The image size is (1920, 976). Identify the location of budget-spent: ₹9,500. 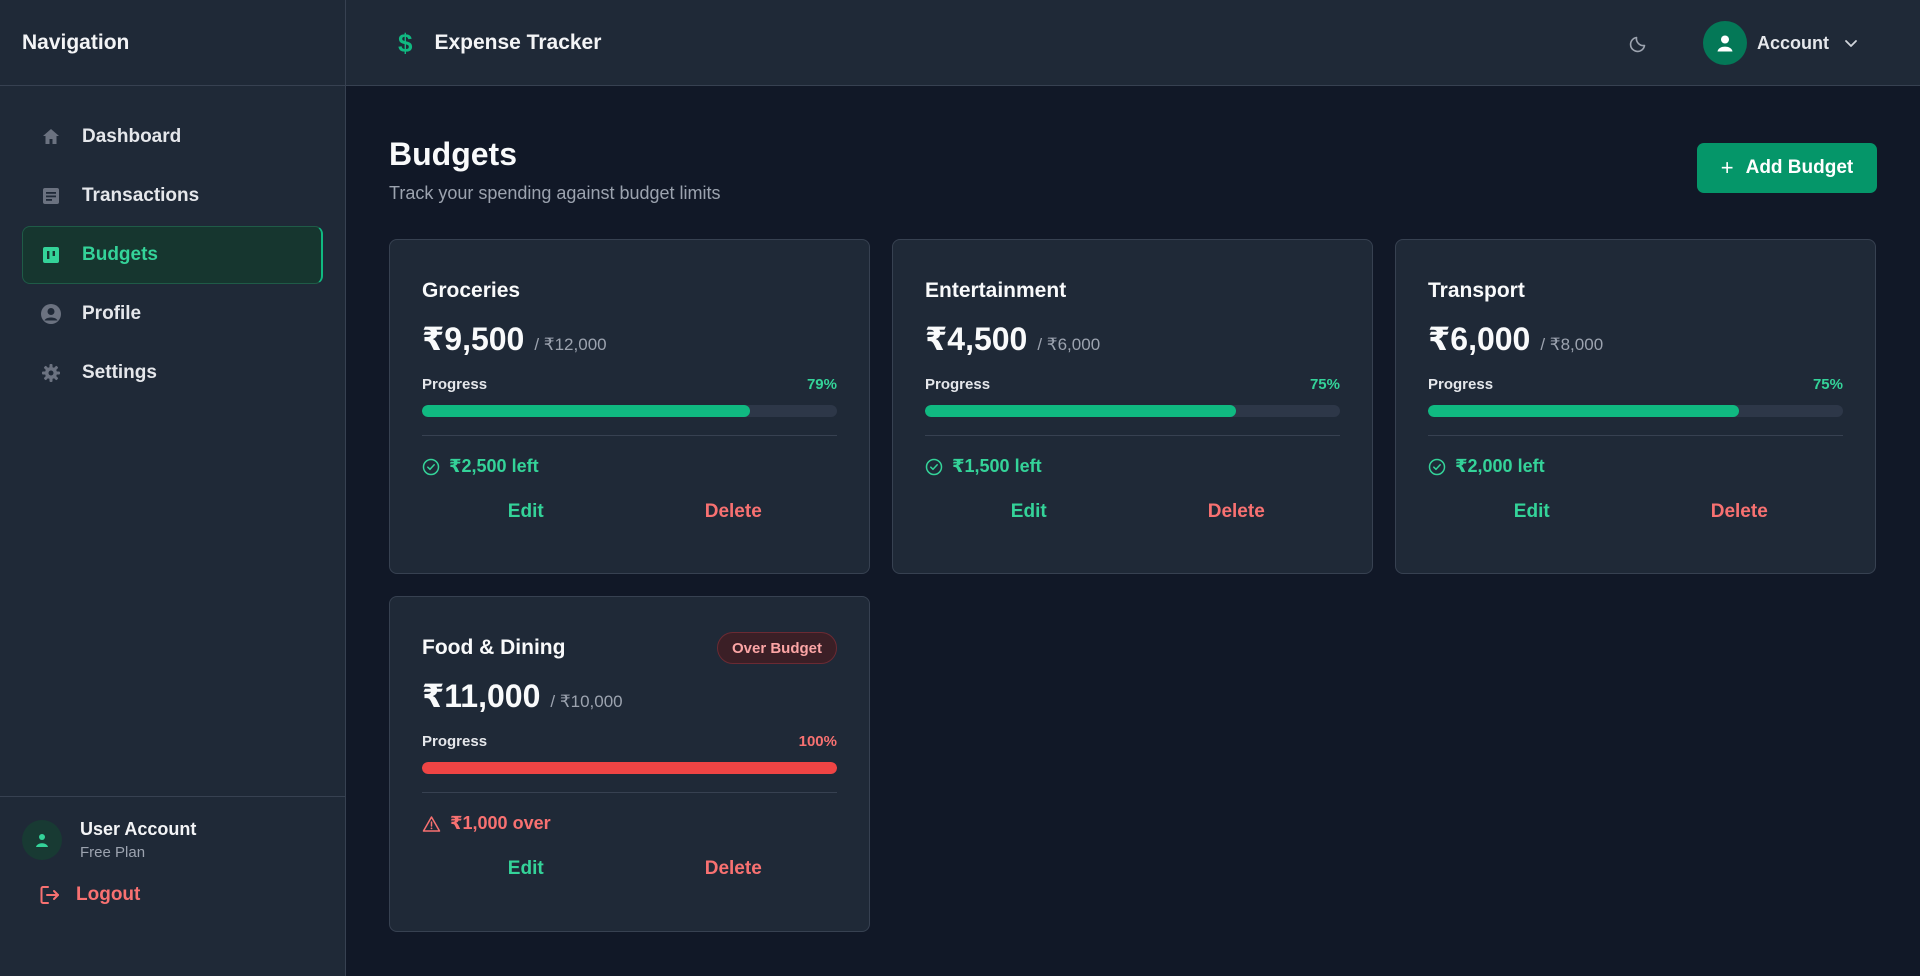
(473, 339).